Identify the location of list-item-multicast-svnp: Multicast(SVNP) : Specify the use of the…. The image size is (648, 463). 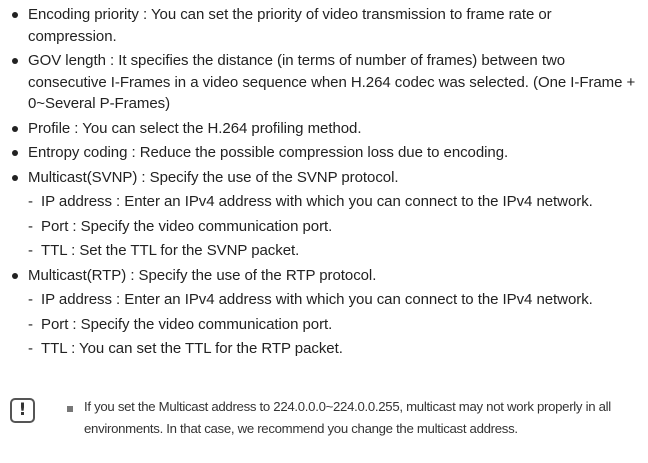
(326, 178).